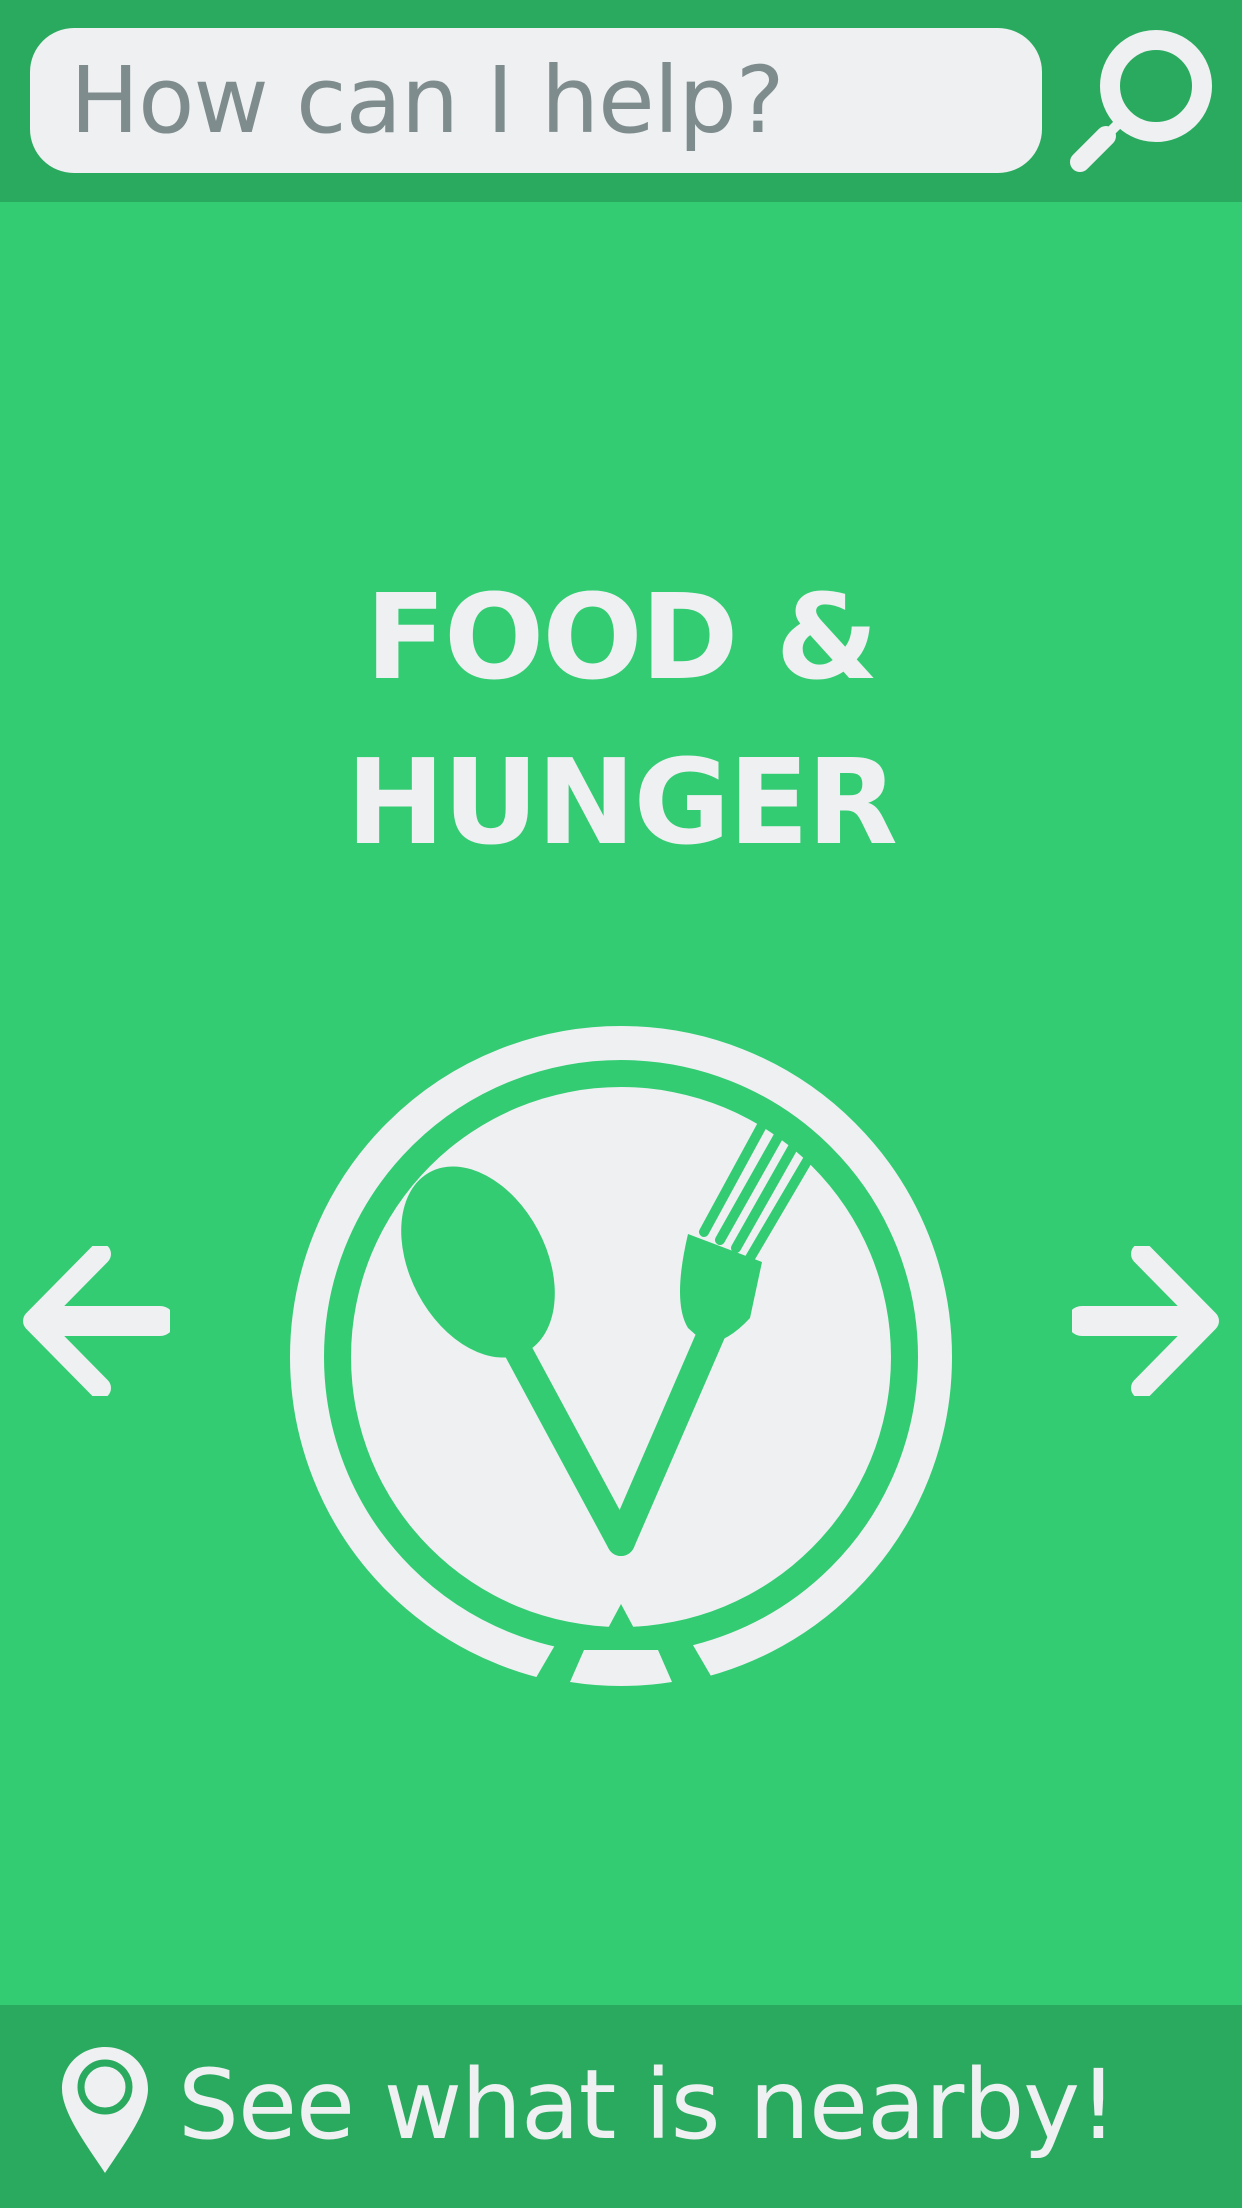 The image size is (1242, 2208). What do you see at coordinates (621, 637) in the screenshot?
I see `category-title-line1: FOOD &` at bounding box center [621, 637].